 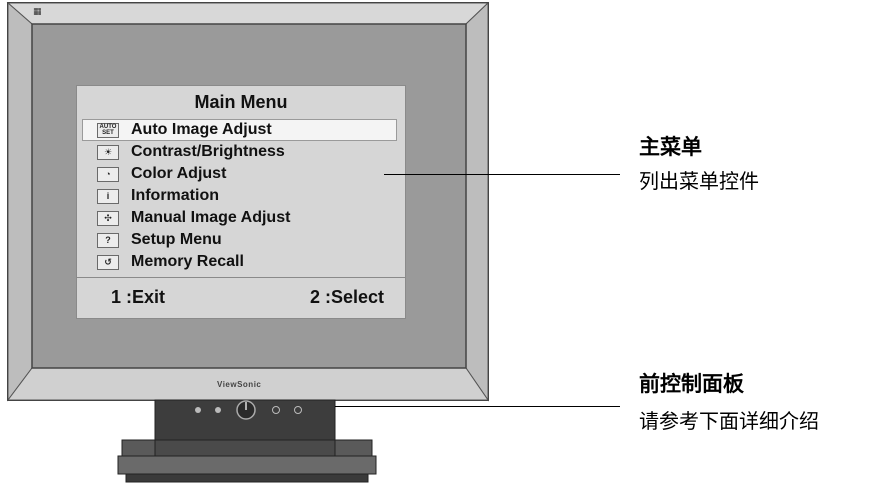 I want to click on osd-item-auto-image-adjust: AUTO SET Auto Image Adjust, so click(x=239, y=130).